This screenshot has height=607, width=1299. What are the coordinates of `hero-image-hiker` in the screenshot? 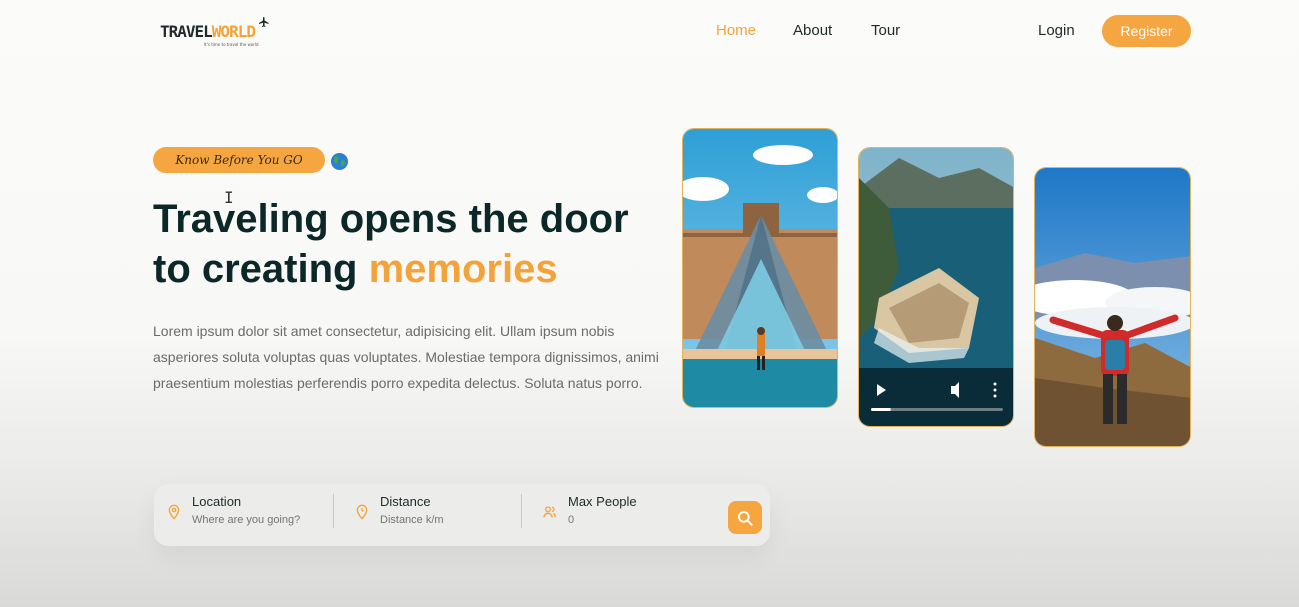 It's located at (1112, 307).